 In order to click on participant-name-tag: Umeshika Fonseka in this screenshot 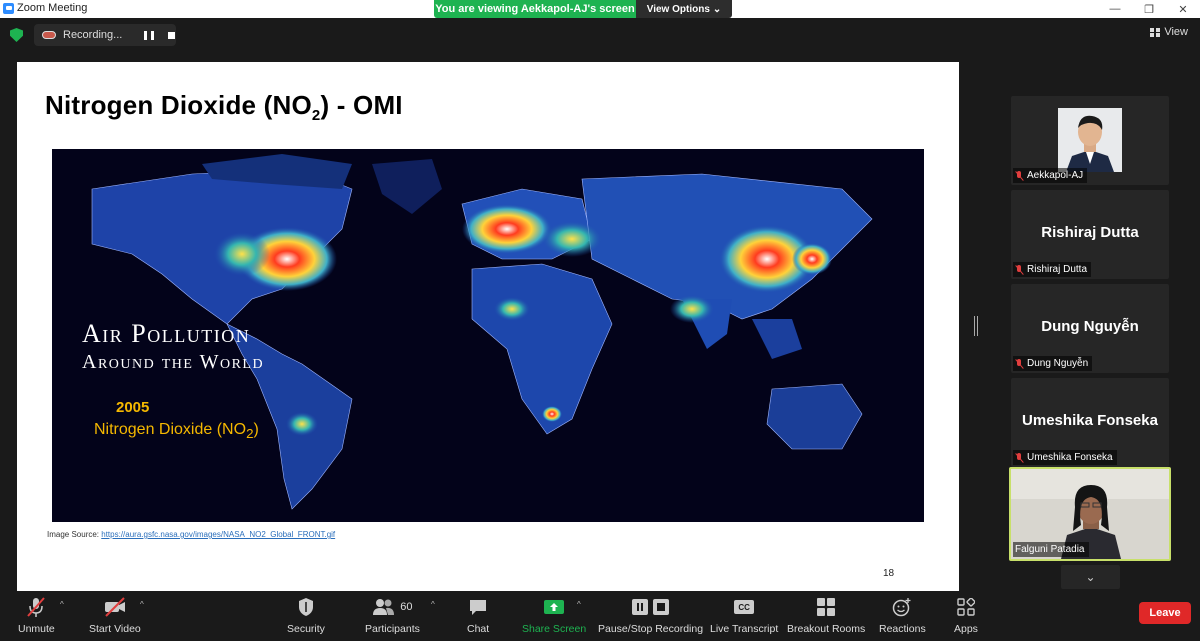, I will do `click(1065, 457)`.